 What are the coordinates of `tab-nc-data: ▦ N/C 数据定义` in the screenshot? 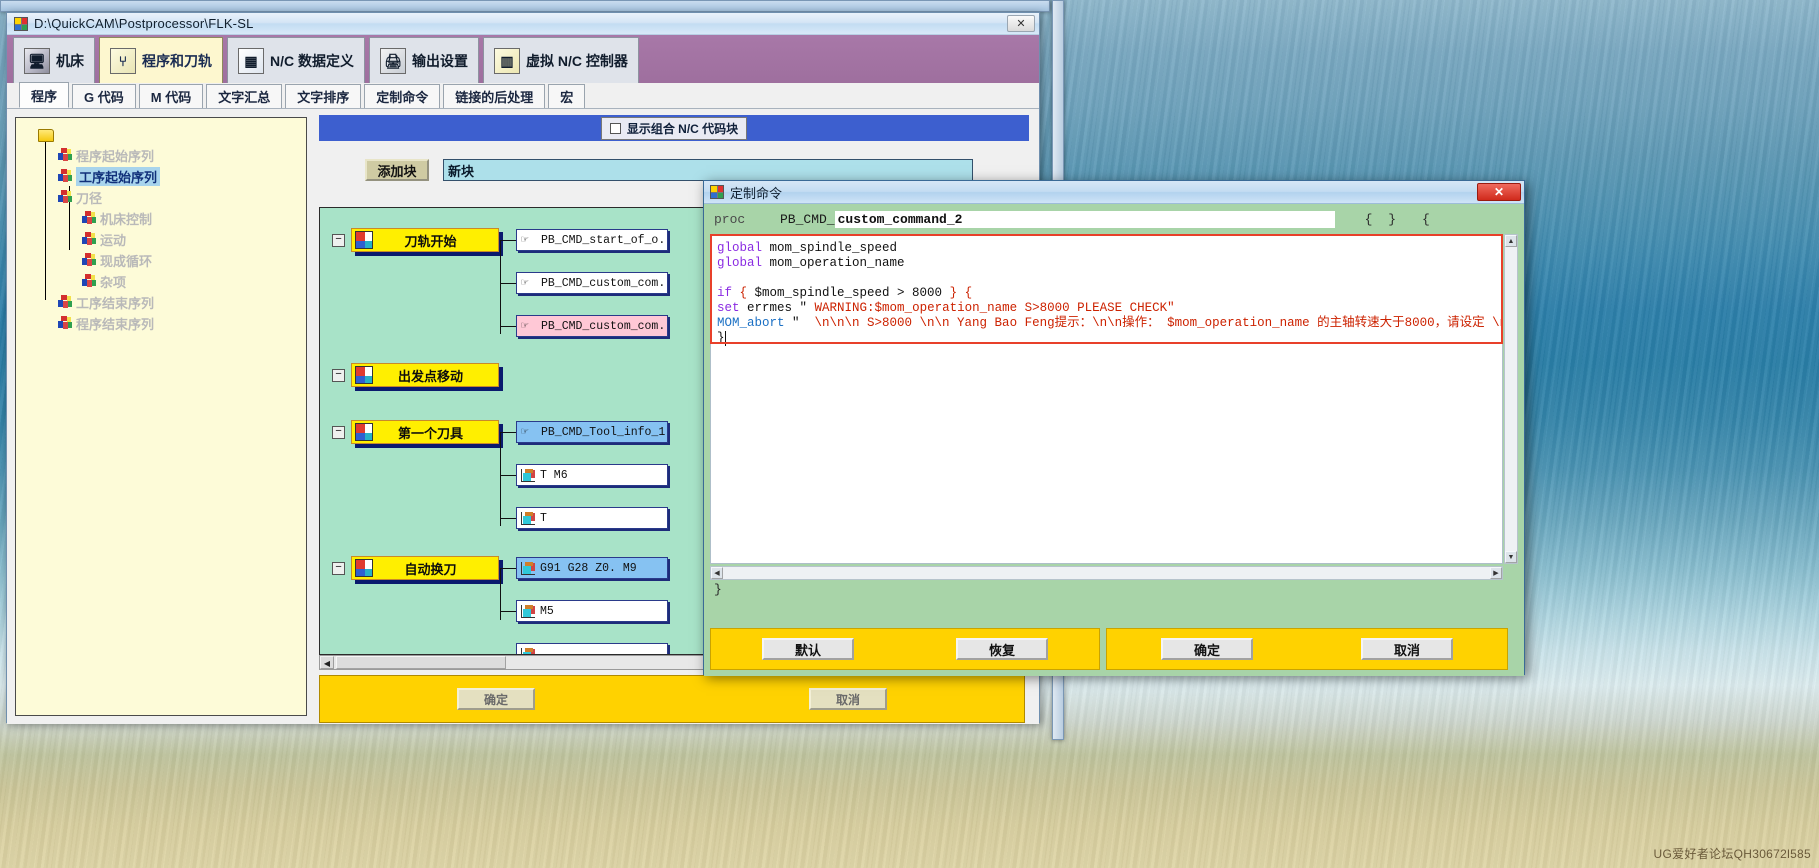 It's located at (296, 60).